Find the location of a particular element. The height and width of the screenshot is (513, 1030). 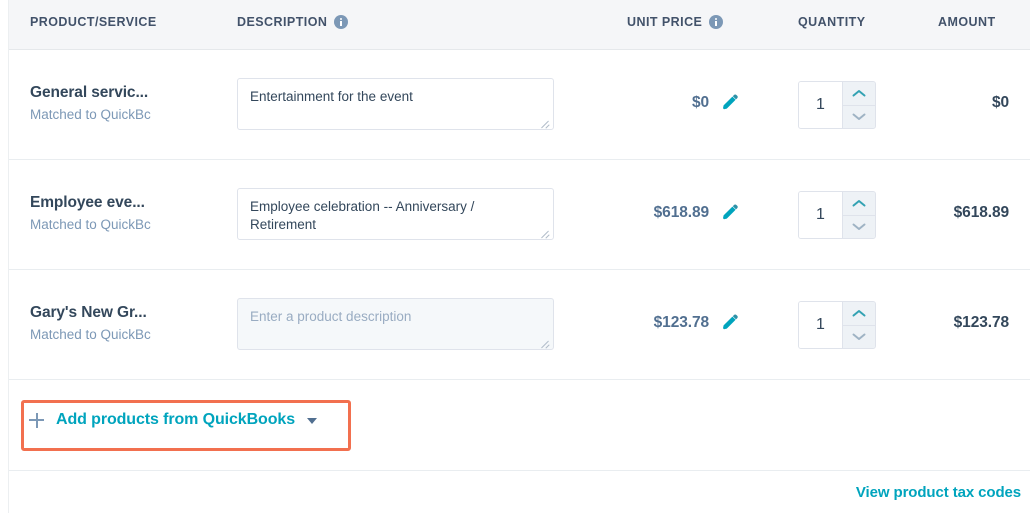

column-header-amount-label: AMOUNT is located at coordinates (967, 22).